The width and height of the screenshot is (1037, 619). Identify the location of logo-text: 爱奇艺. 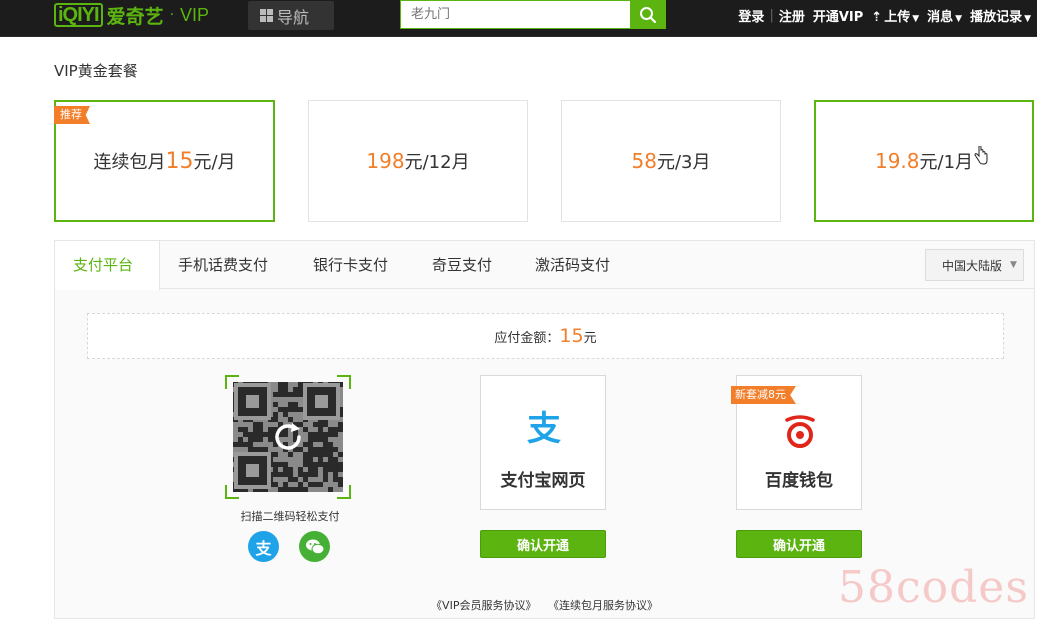
(135, 16).